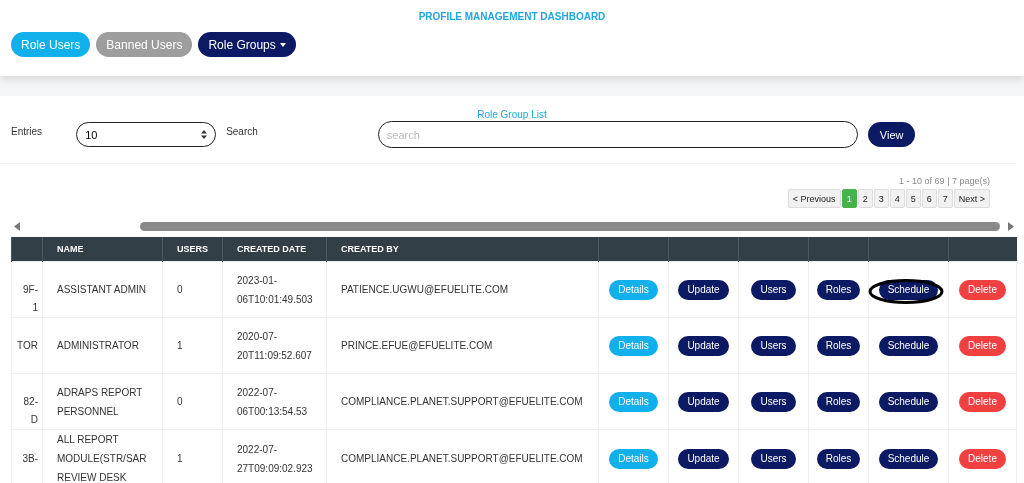  I want to click on column-header: USERS, so click(192, 249).